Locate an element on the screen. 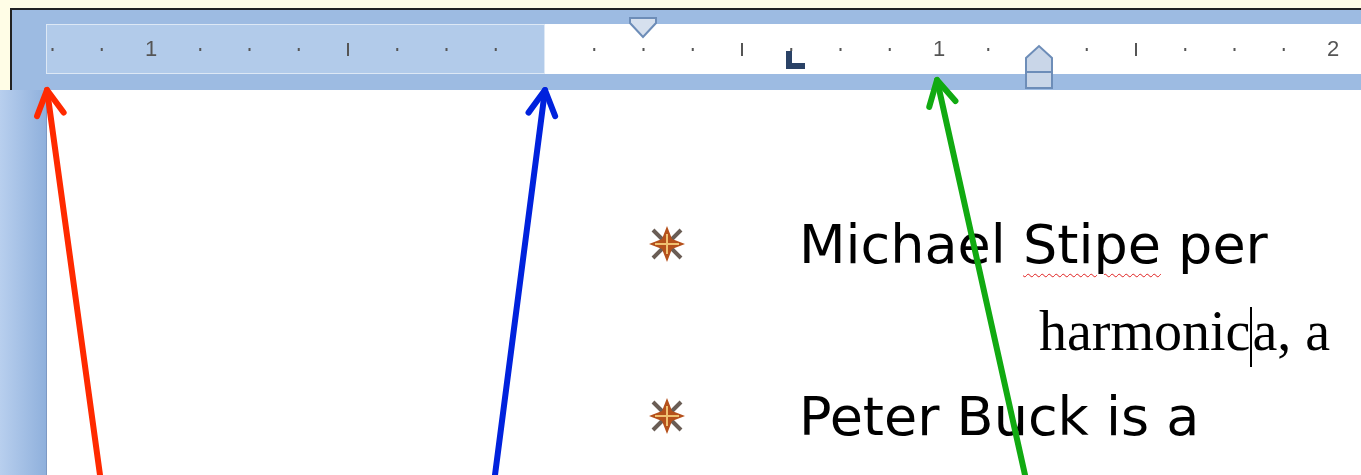 This screenshot has height=475, width=1361. first-line-indent-icon is located at coordinates (643, 28).